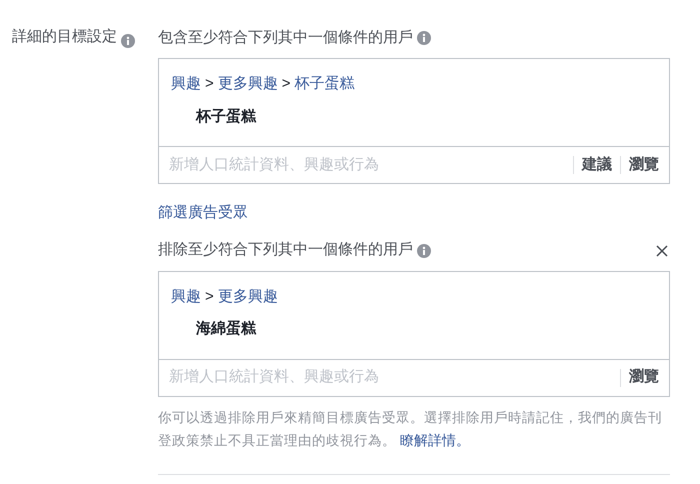 This screenshot has height=484, width=700. What do you see at coordinates (435, 440) in the screenshot?
I see `learn-more-link: 瞭解詳情。` at bounding box center [435, 440].